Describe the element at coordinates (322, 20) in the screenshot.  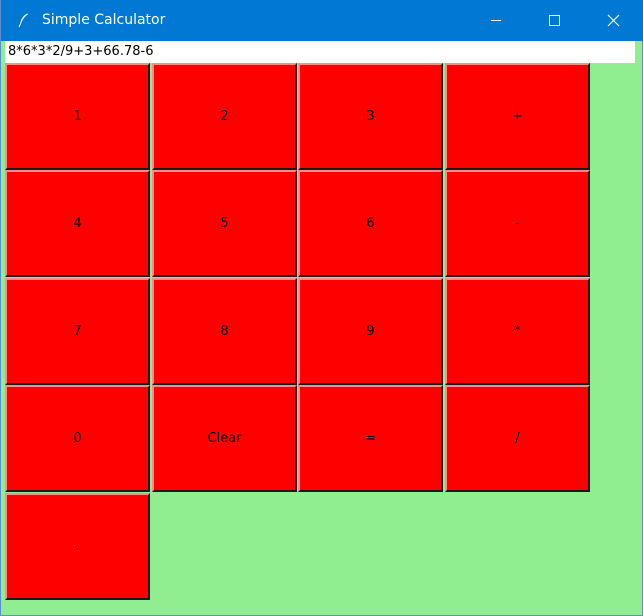
I see `title-bar: Simple Calculator` at that location.